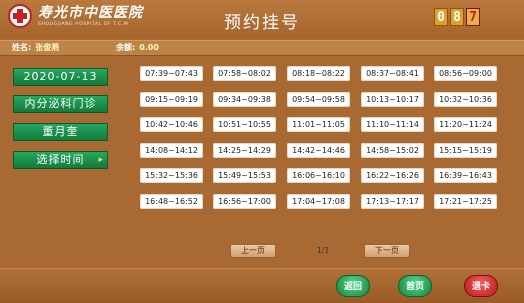 The height and width of the screenshot is (303, 524). Describe the element at coordinates (244, 150) in the screenshot. I see `time-slot-button: 14:25~14:29` at that location.